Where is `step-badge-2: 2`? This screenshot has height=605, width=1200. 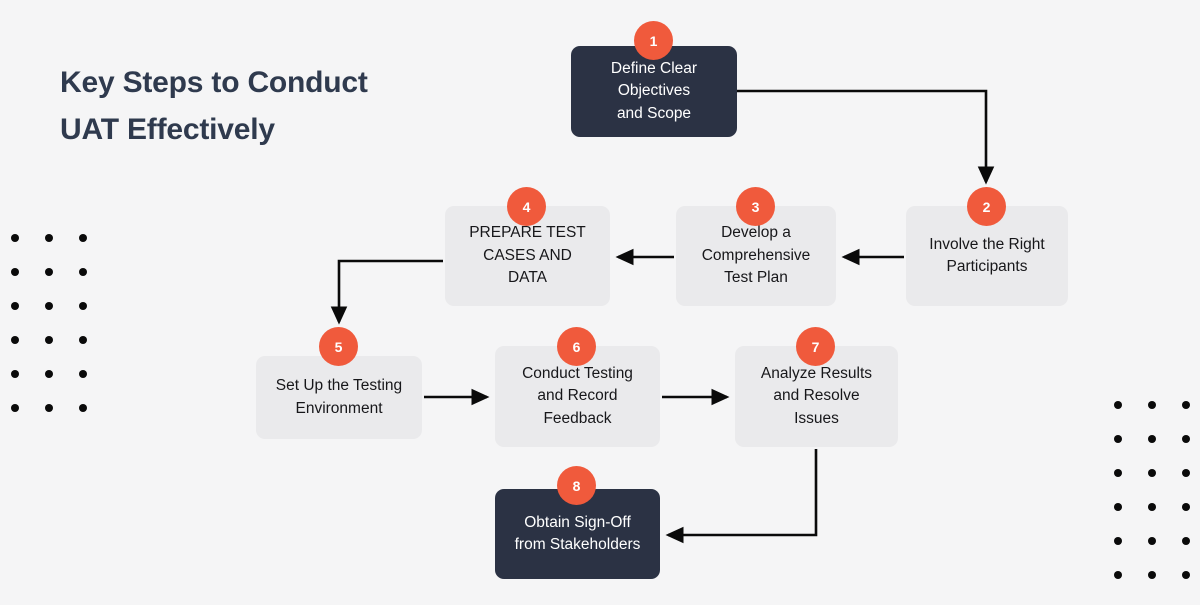
step-badge-2: 2 is located at coordinates (986, 206).